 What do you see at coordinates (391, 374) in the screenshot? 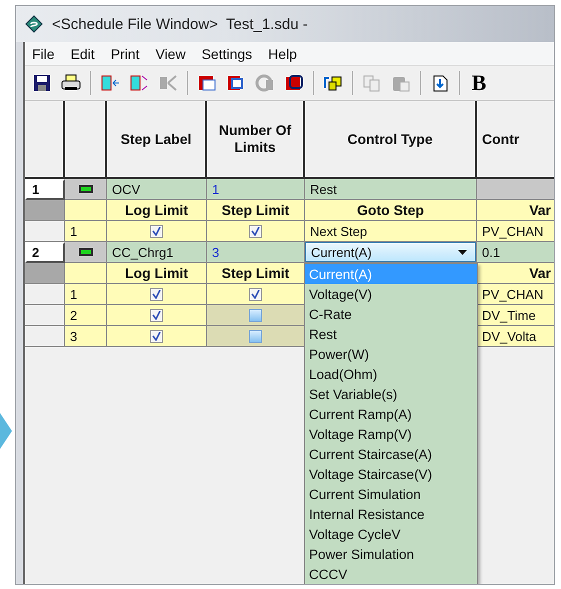
I see `dropdown-option: Load(Ohm)` at bounding box center [391, 374].